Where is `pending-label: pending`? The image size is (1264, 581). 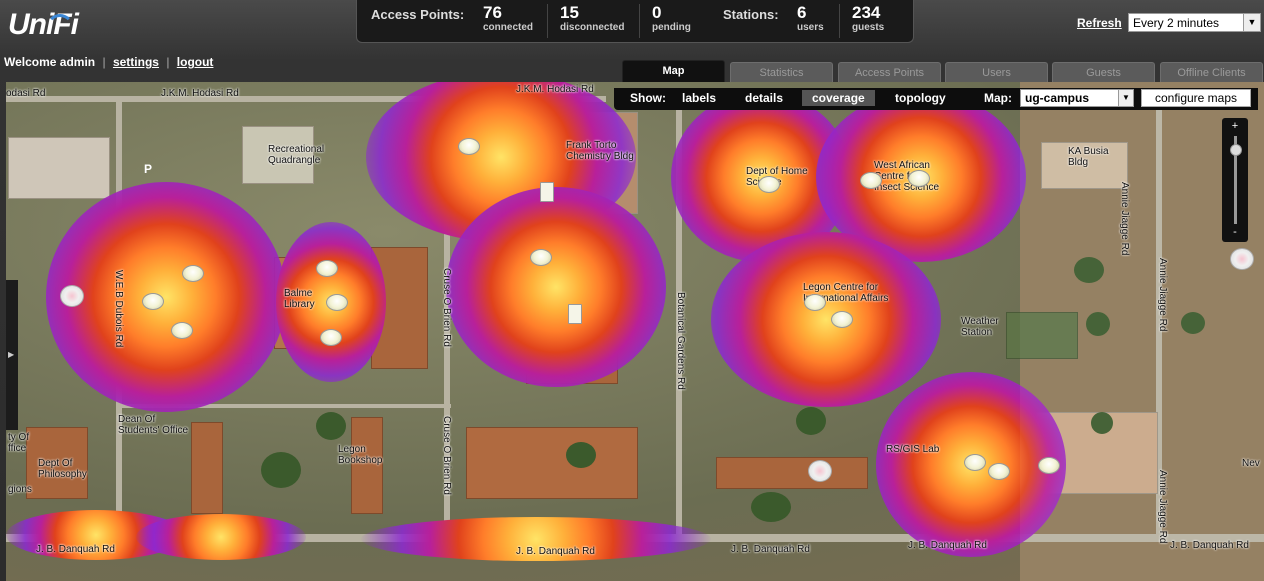 pending-label: pending is located at coordinates (671, 27).